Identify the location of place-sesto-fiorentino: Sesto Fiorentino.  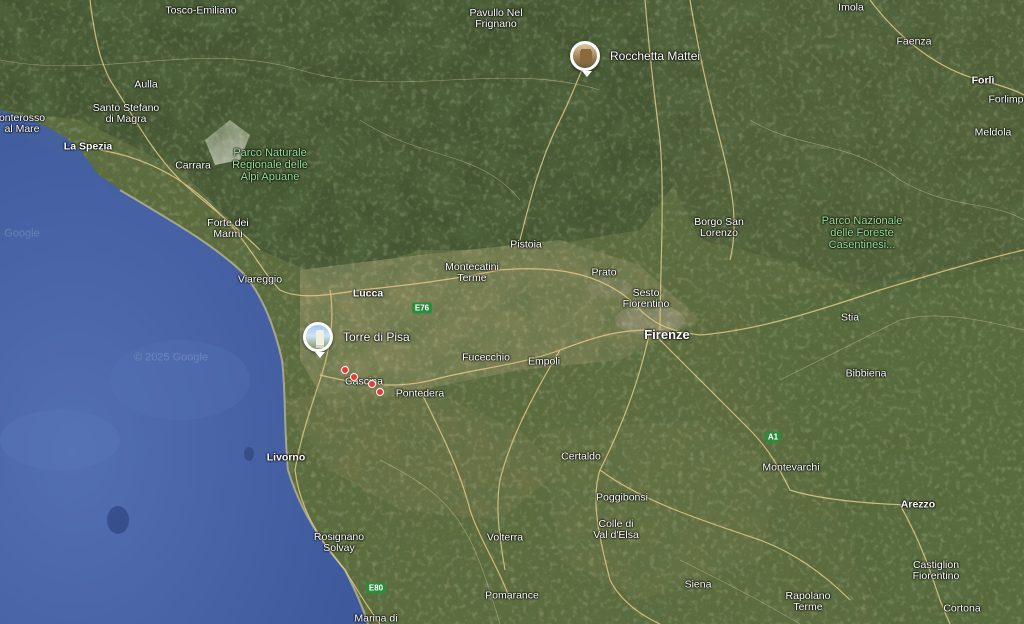
(646, 299).